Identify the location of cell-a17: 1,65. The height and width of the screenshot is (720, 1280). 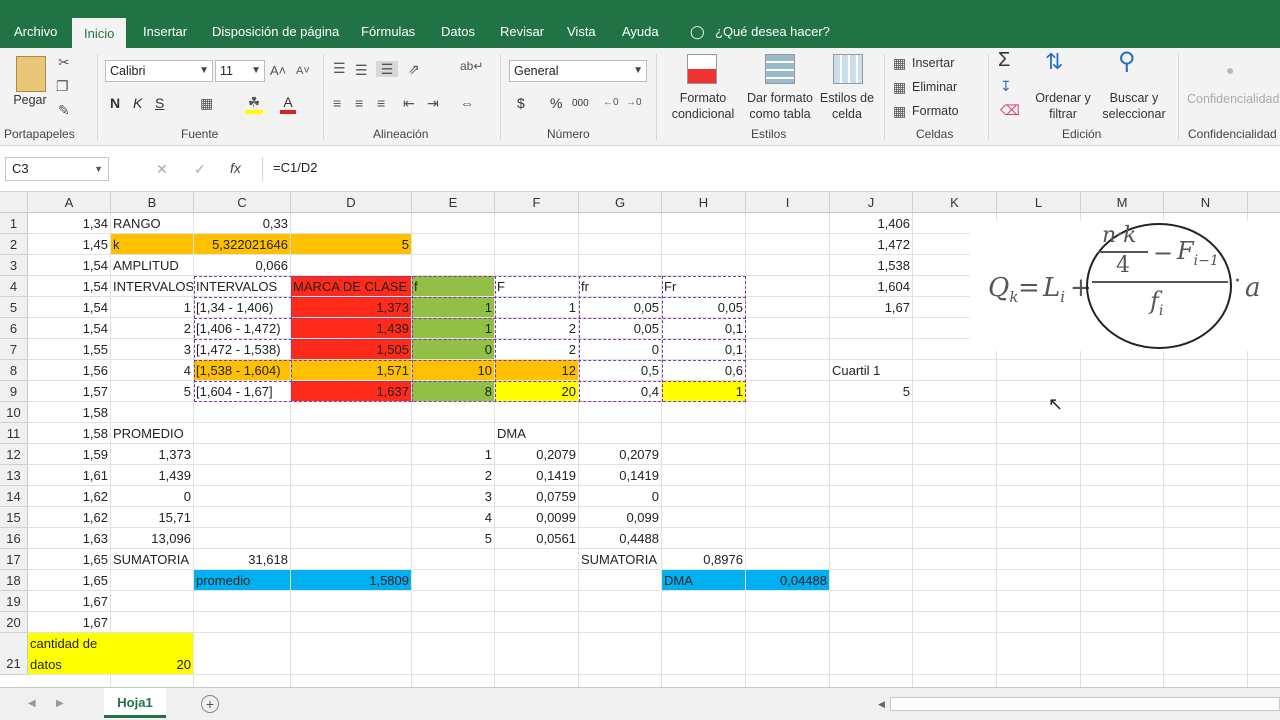
(69, 559).